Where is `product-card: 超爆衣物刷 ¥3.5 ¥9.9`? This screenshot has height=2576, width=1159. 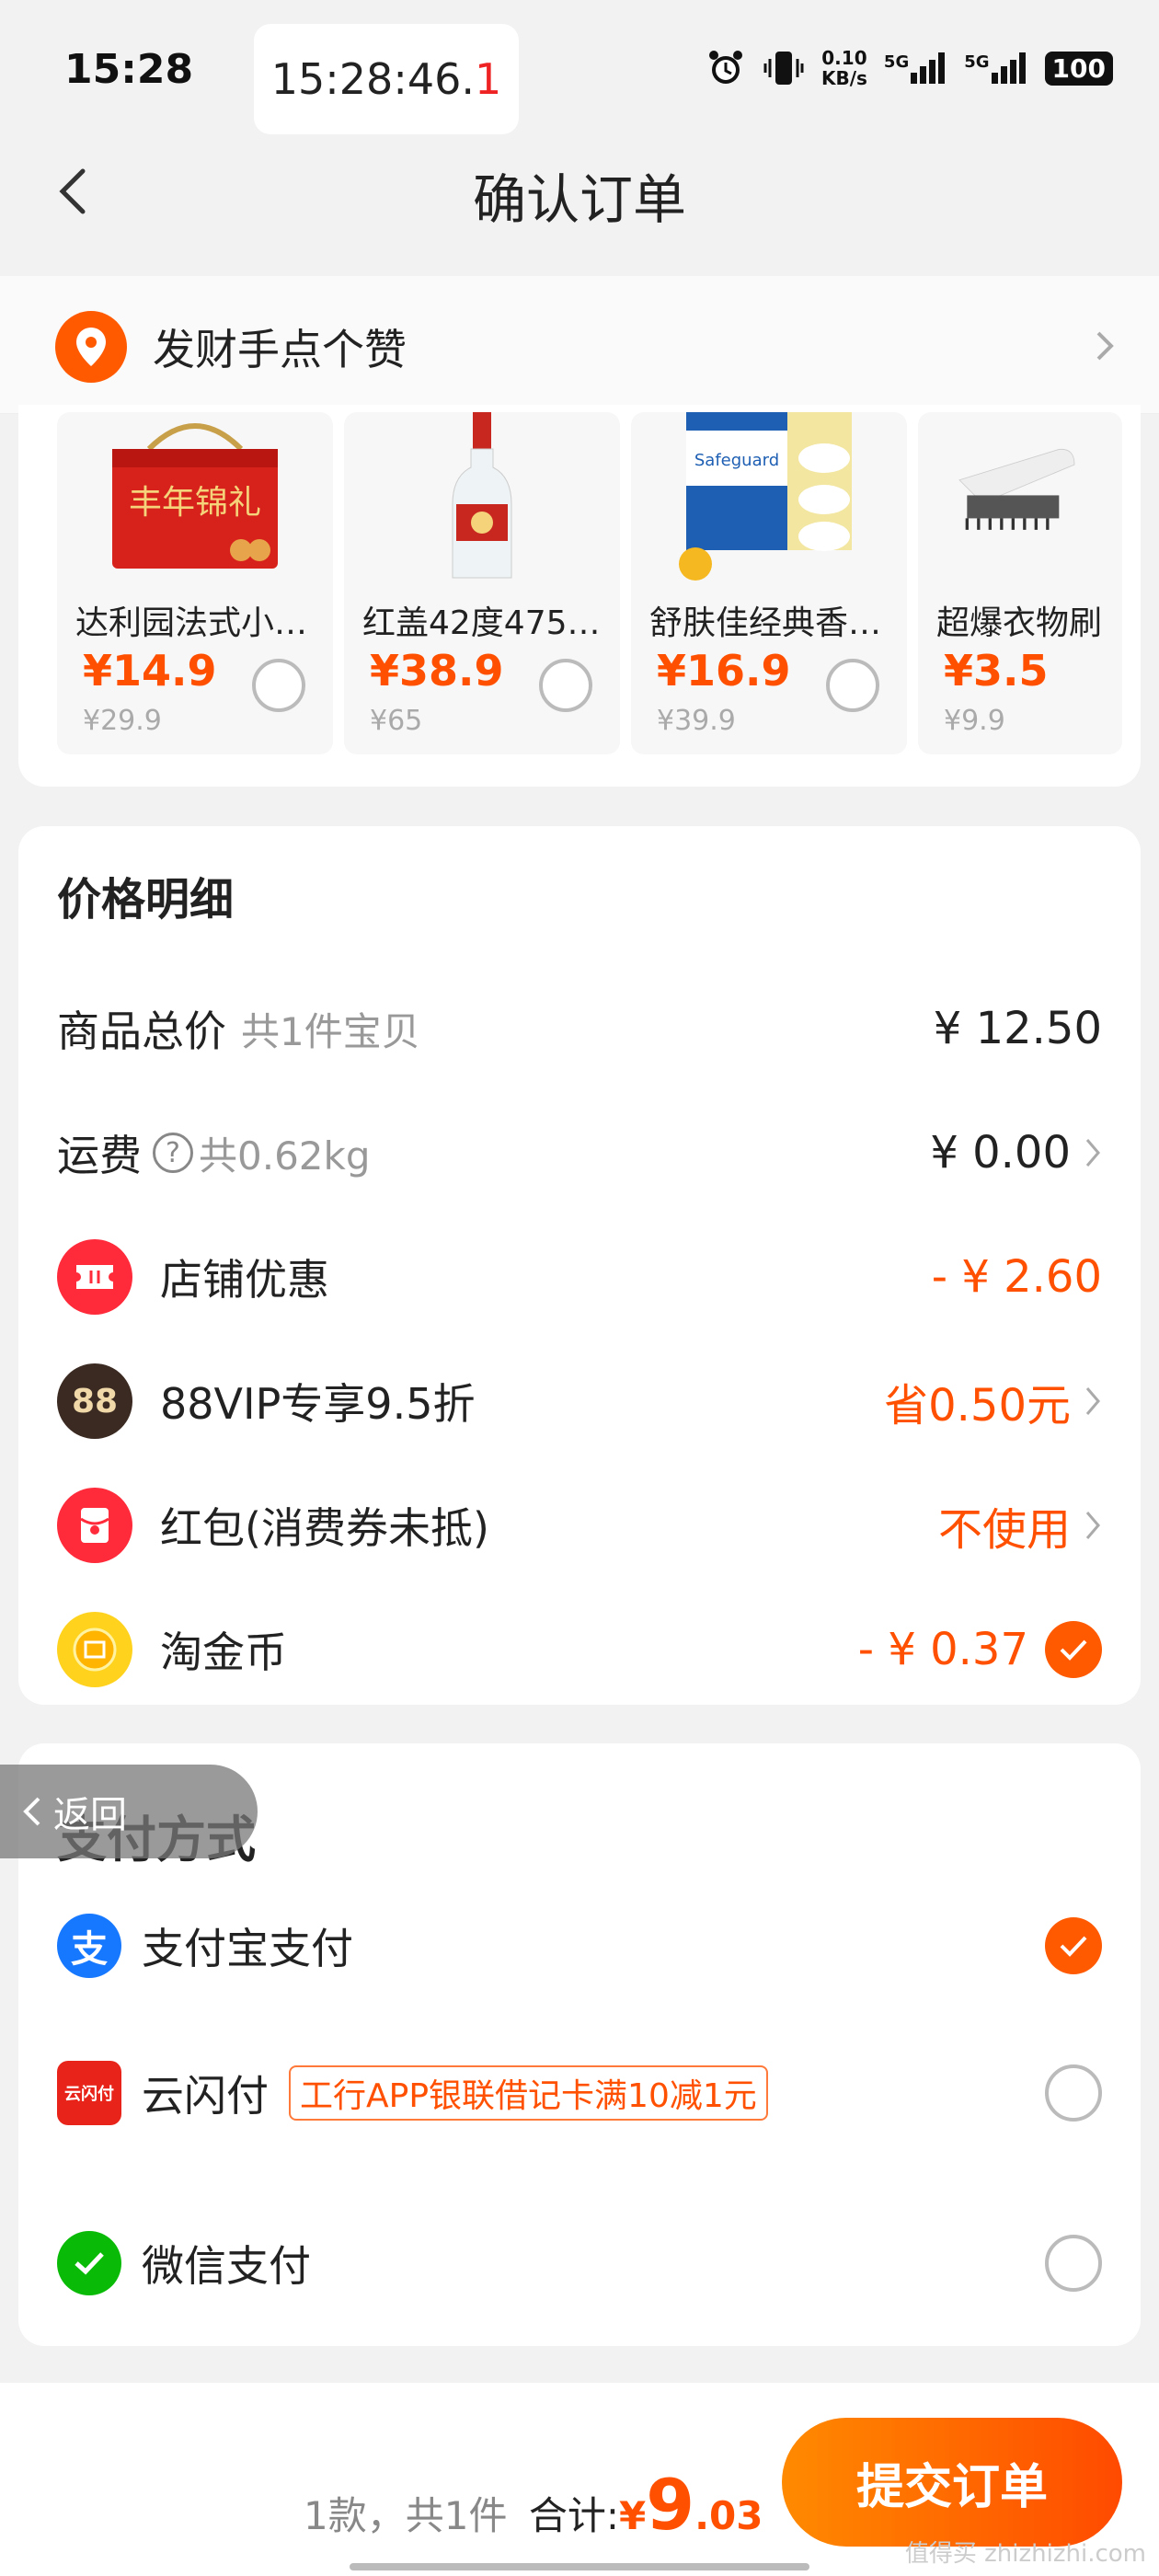 product-card: 超爆衣物刷 ¥3.5 ¥9.9 is located at coordinates (1020, 583).